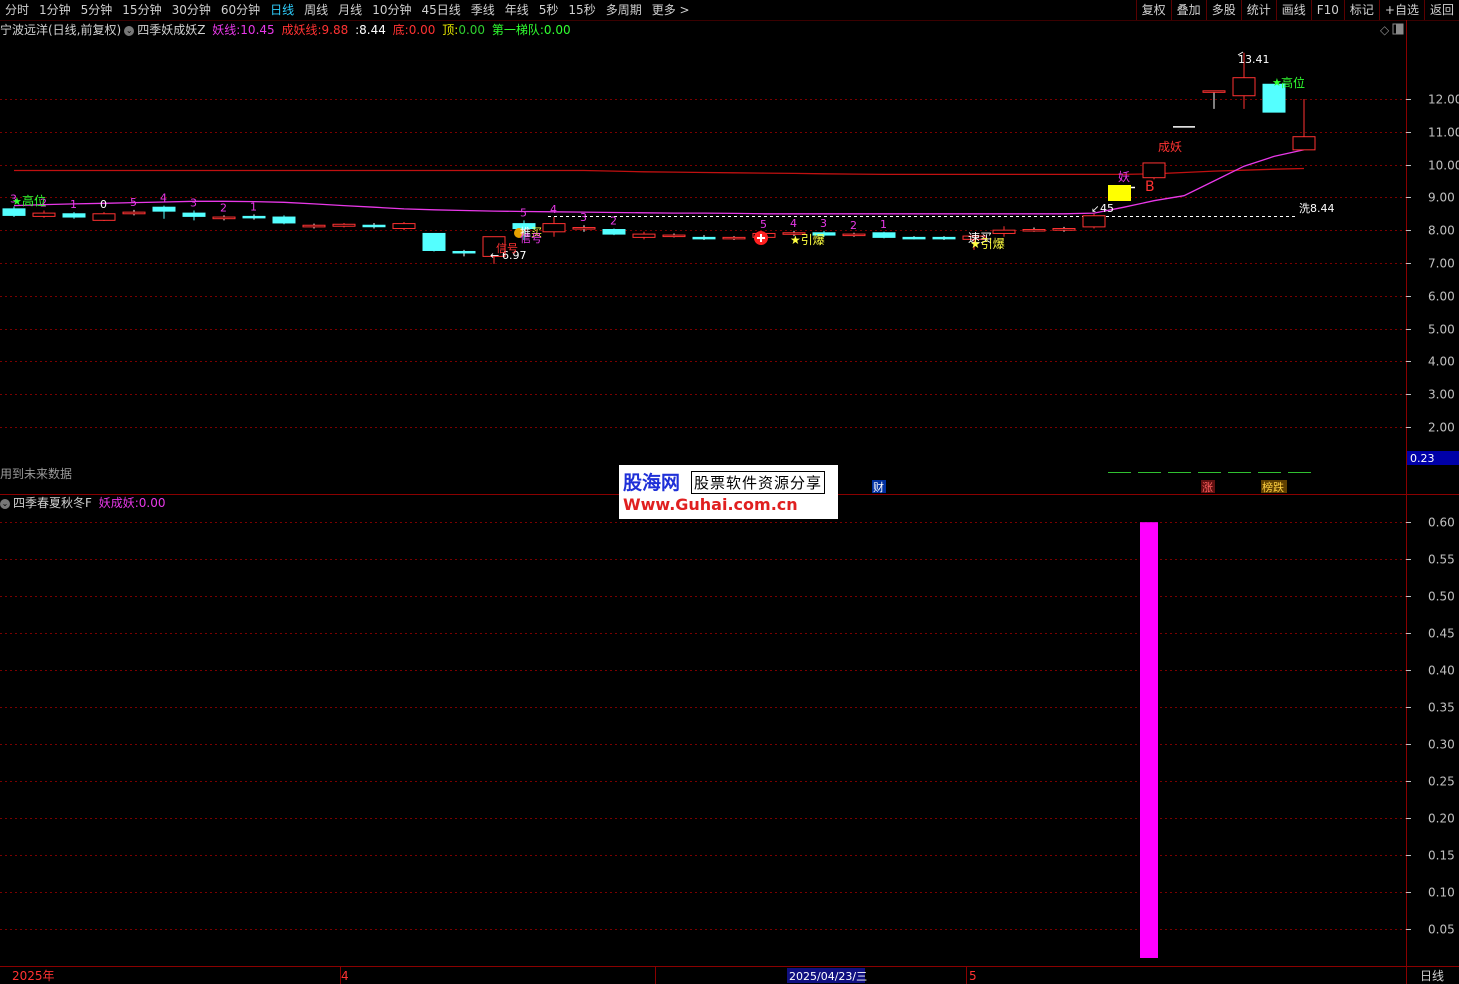 Image resolution: width=1459 pixels, height=984 pixels. Describe the element at coordinates (345, 976) in the screenshot. I see `month-label-4: 4` at that location.